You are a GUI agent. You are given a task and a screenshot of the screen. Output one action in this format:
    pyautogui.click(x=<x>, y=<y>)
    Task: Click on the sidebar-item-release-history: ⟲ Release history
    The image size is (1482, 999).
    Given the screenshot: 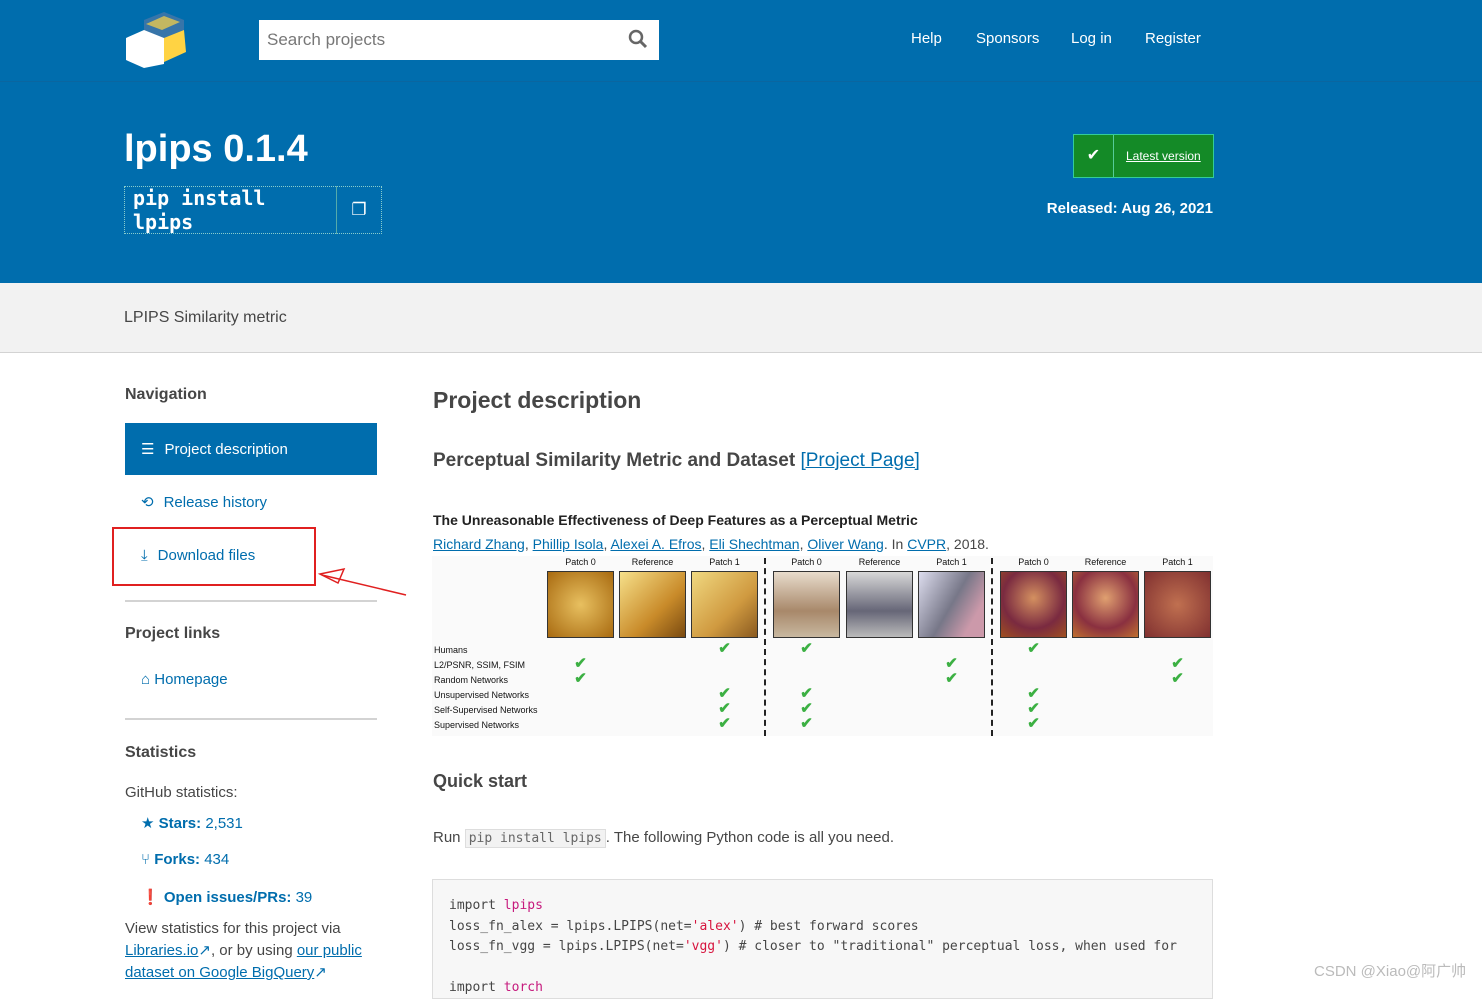 What is the action you would take?
    pyautogui.click(x=251, y=502)
    